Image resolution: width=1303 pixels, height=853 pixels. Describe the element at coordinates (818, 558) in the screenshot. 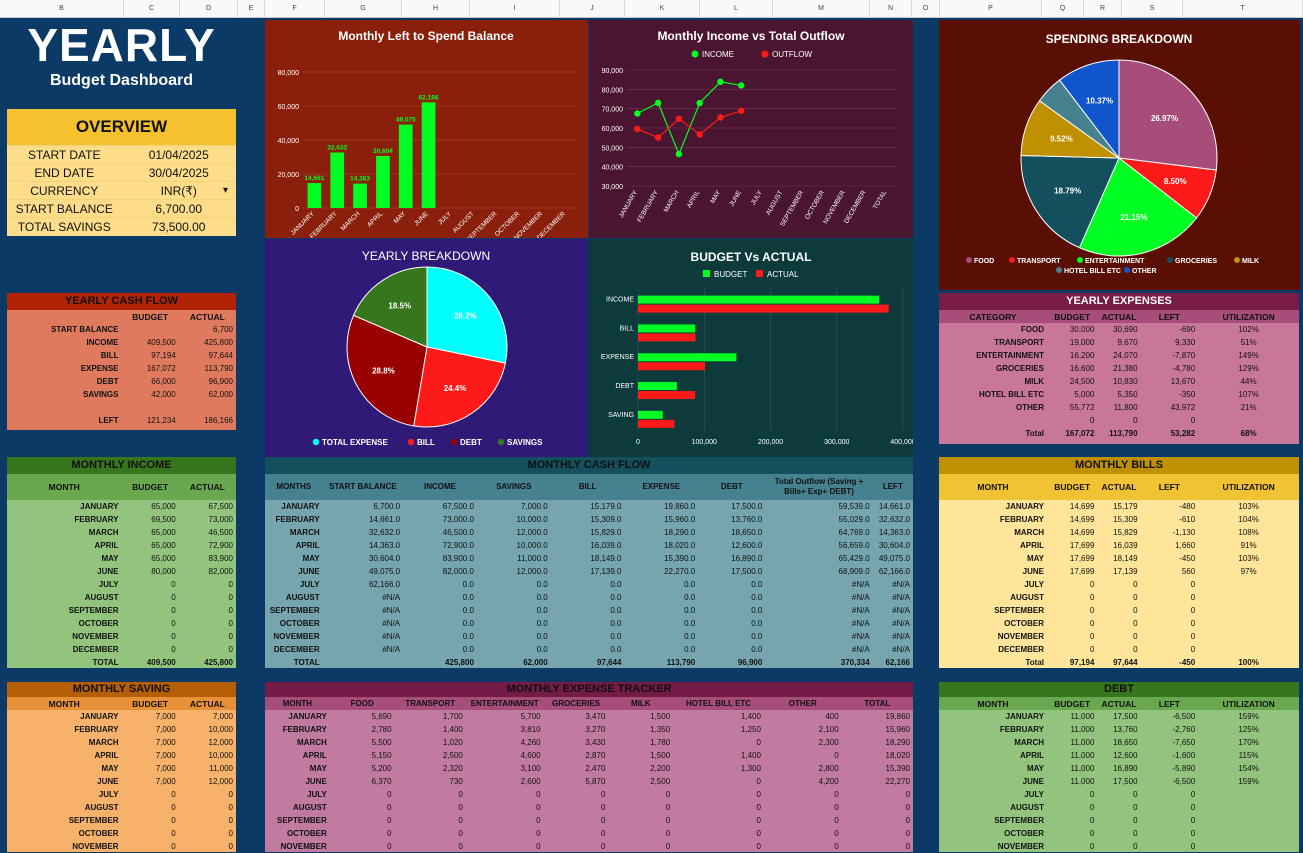

I see `table-cell: 65,429.0` at that location.